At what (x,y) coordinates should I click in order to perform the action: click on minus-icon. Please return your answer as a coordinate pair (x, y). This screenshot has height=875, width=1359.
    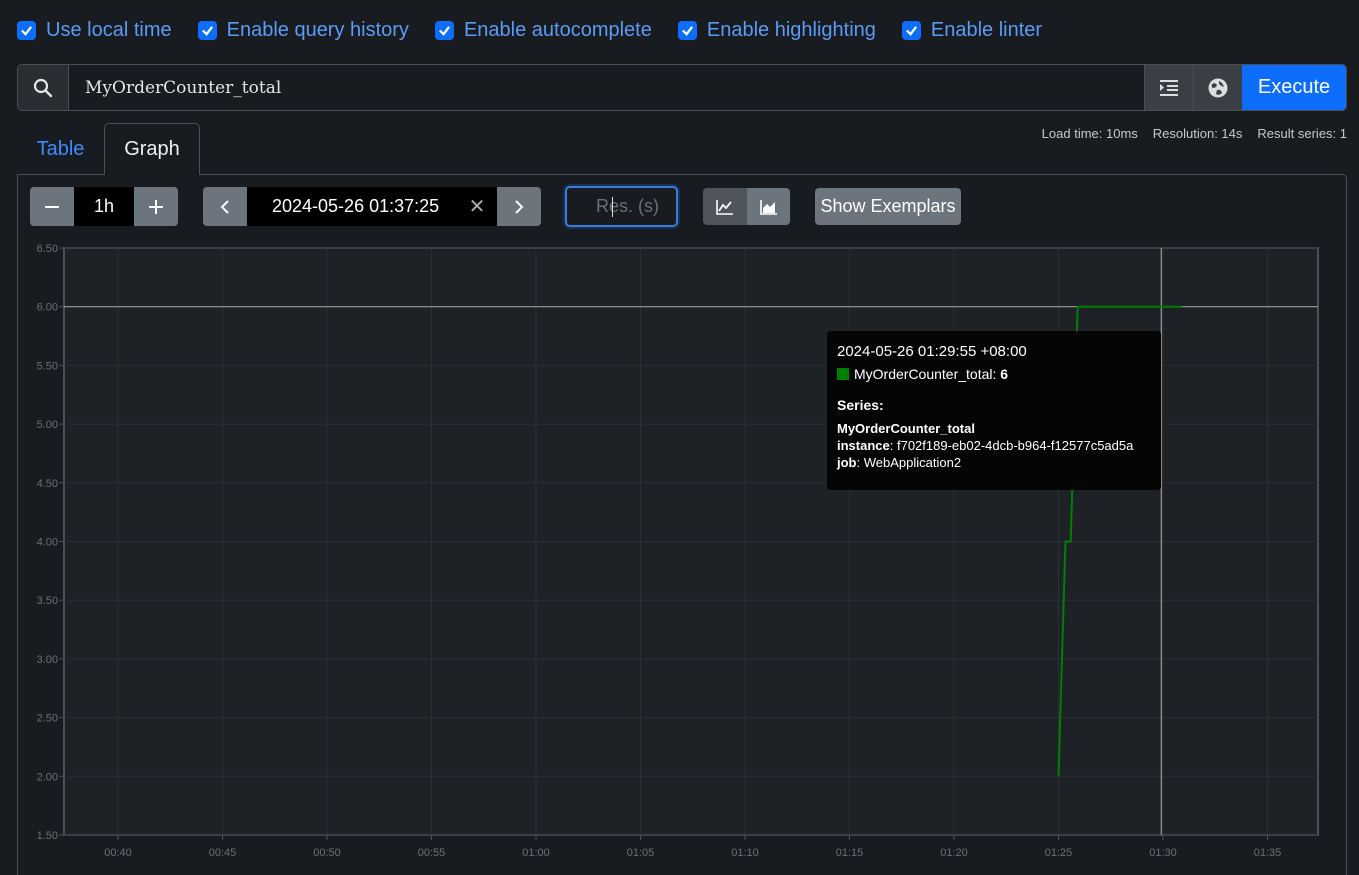
    Looking at the image, I should click on (52, 206).